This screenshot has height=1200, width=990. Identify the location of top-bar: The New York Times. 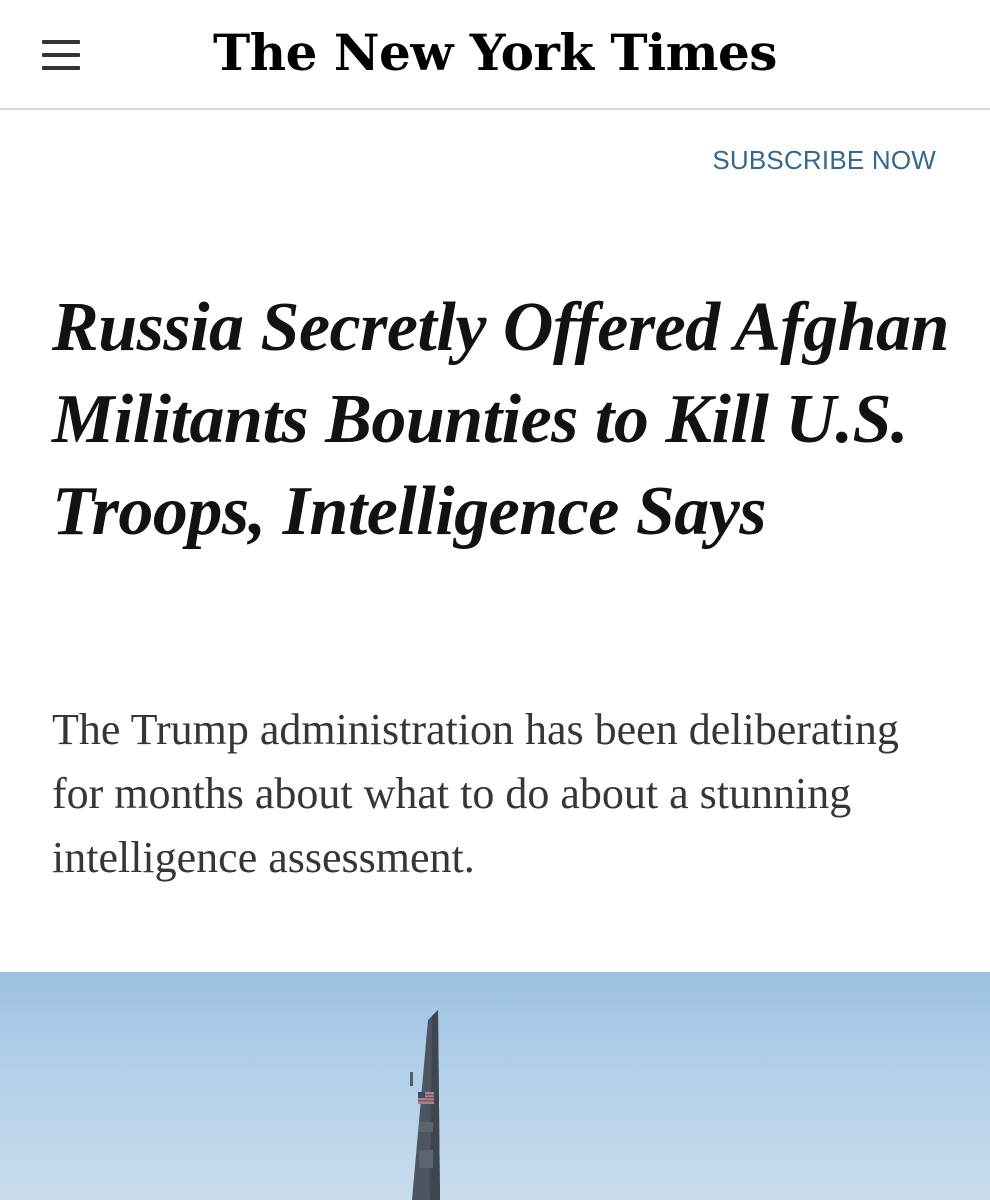
(495, 55).